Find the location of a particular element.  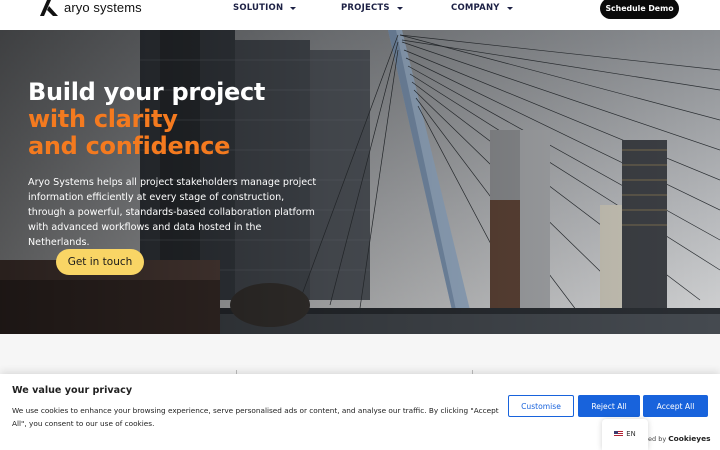

hero-title-line3: and confidence is located at coordinates (129, 146).